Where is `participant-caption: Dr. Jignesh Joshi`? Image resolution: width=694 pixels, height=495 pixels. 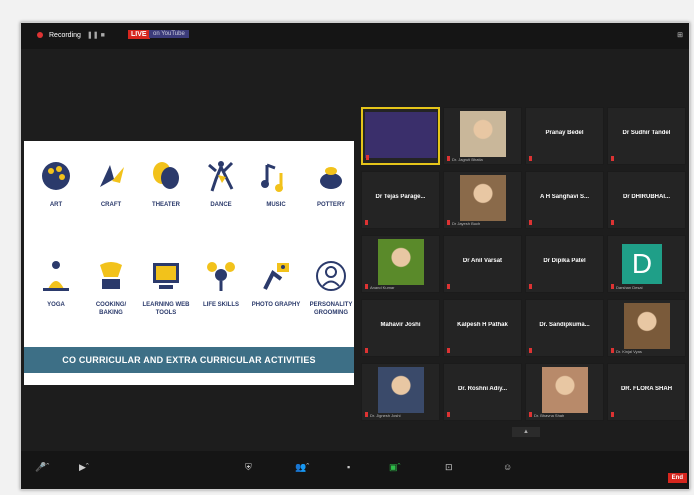 participant-caption: Dr. Jignesh Joshi is located at coordinates (385, 415).